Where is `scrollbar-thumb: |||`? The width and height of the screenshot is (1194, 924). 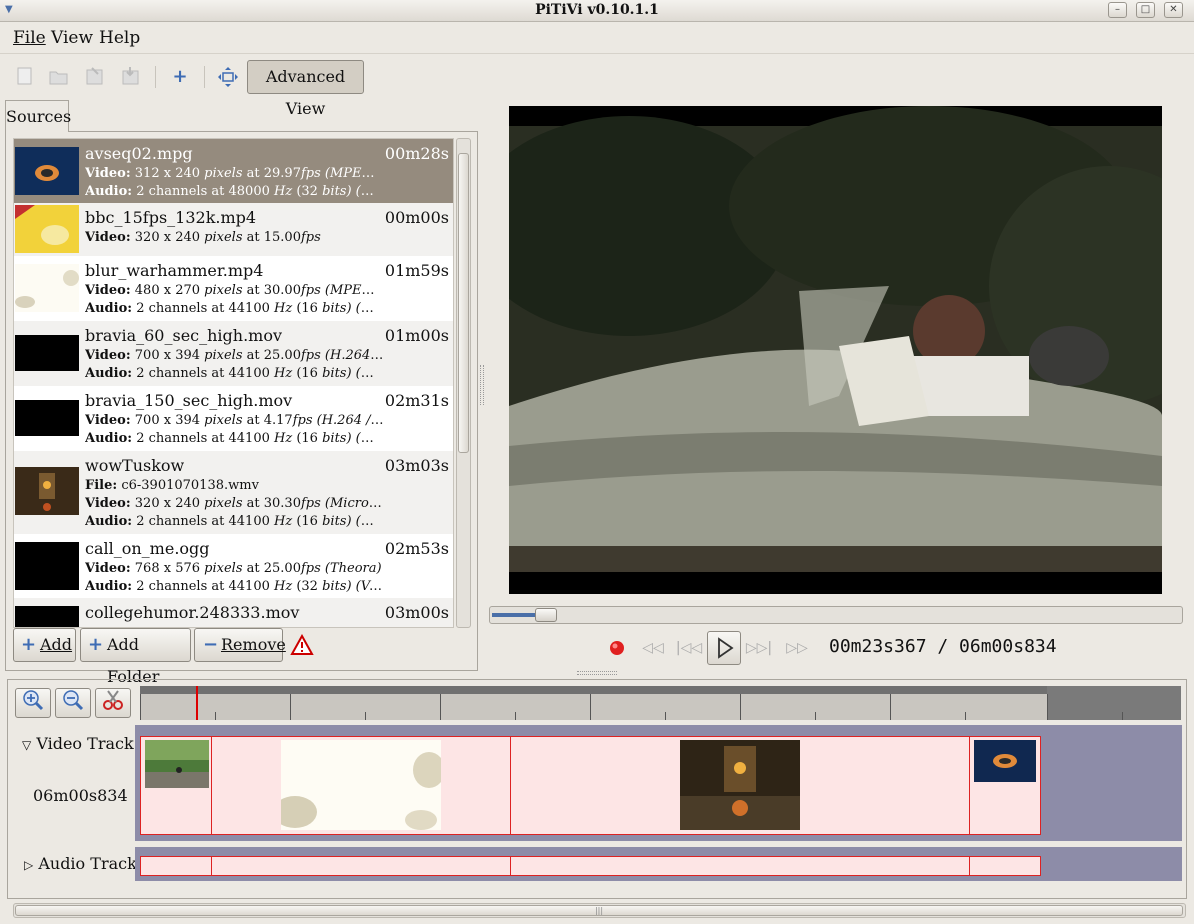
scrollbar-thumb: ||| is located at coordinates (599, 910).